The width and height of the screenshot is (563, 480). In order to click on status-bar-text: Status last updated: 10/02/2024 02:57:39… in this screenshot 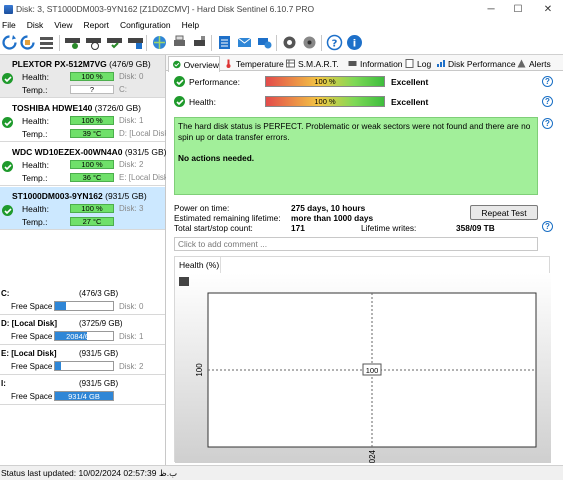, I will do `click(89, 472)`.